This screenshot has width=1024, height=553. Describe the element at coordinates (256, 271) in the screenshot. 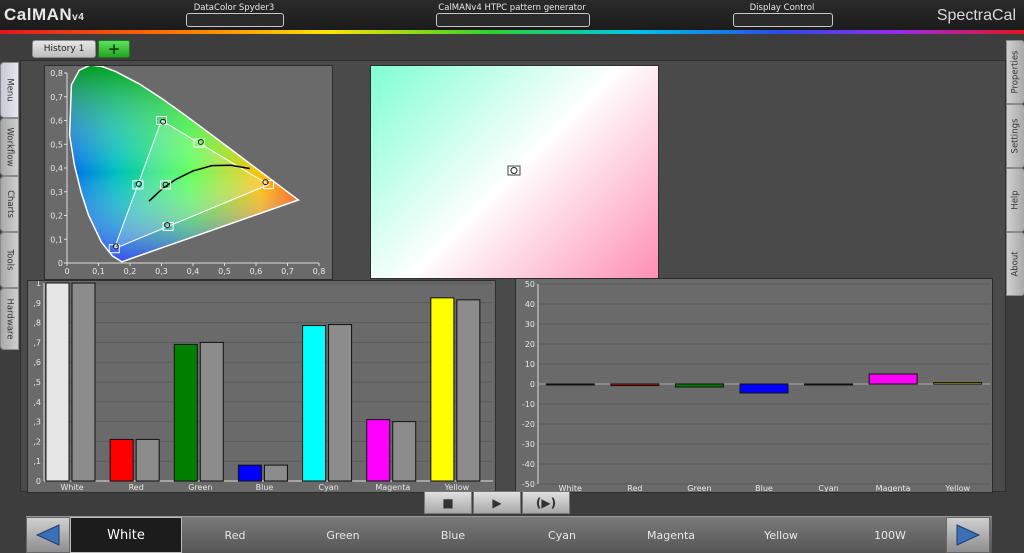

I see `cie-x-tick-label: 0,6` at that location.